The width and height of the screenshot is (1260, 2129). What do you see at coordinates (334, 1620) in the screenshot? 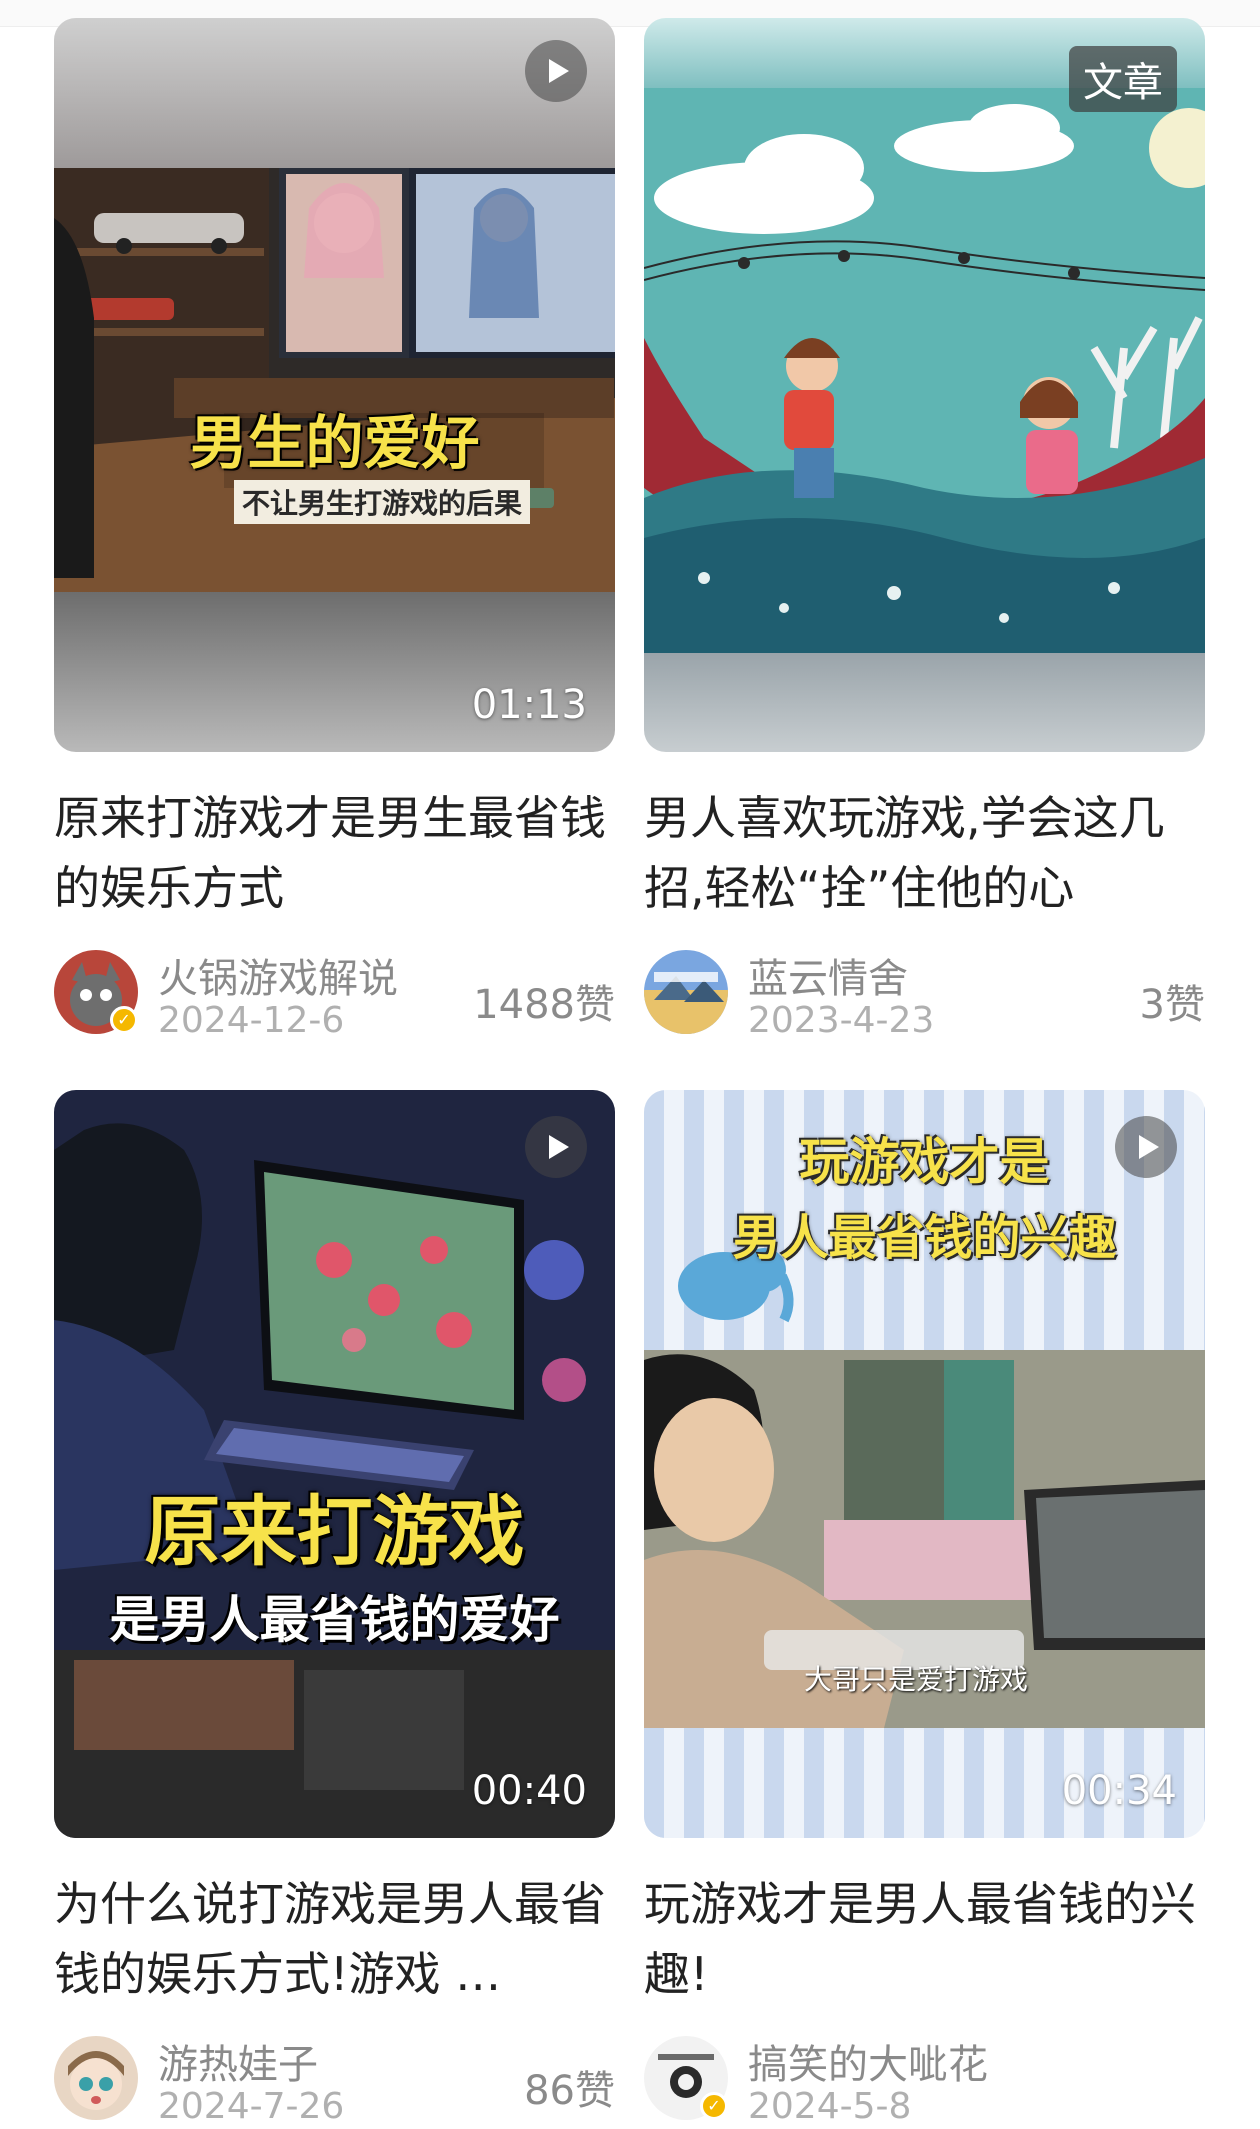
I see `overlay-subtitle: 是男人最省钱的爱好` at bounding box center [334, 1620].